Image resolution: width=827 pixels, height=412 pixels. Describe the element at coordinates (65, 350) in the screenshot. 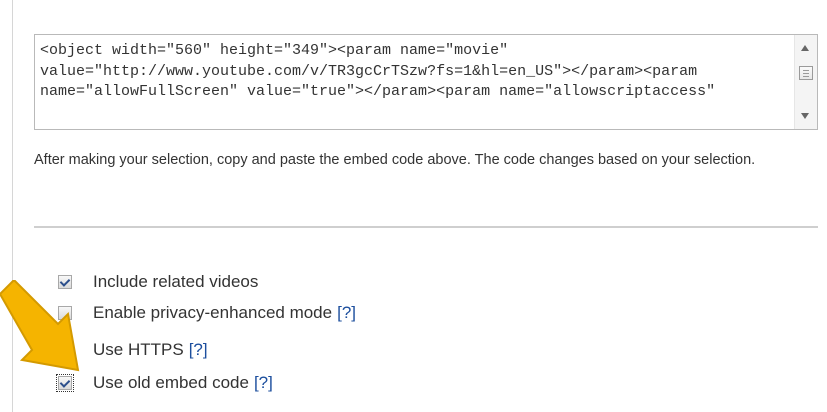

I see `use-https-checkbox` at that location.